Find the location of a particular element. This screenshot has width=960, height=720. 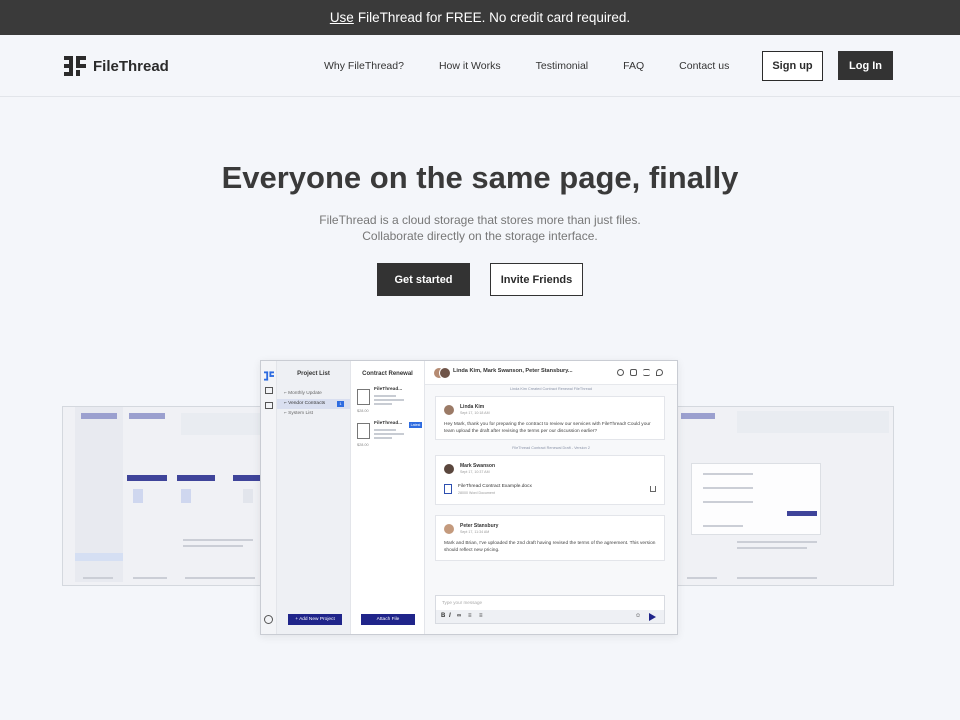

attach-file-button: Attach File is located at coordinates (388, 619).